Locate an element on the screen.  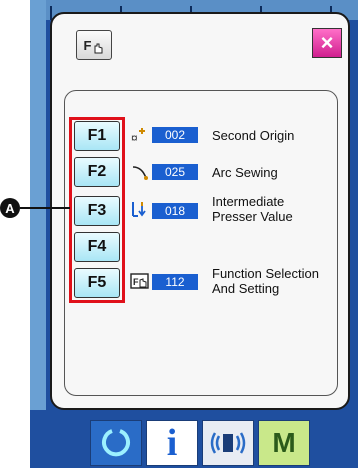
second-origin-label: Second Origin is located at coordinates (253, 135).